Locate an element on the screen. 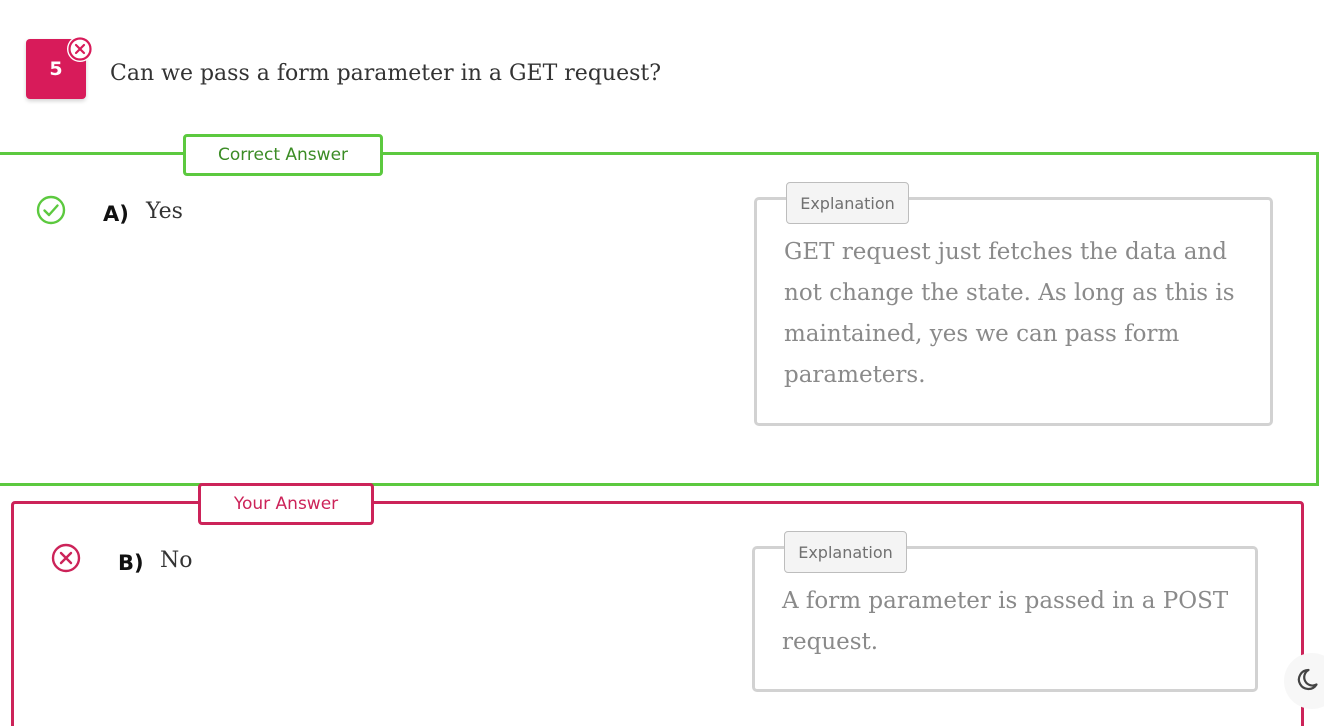 The height and width of the screenshot is (726, 1324). option-a-letter: A) is located at coordinates (116, 214).